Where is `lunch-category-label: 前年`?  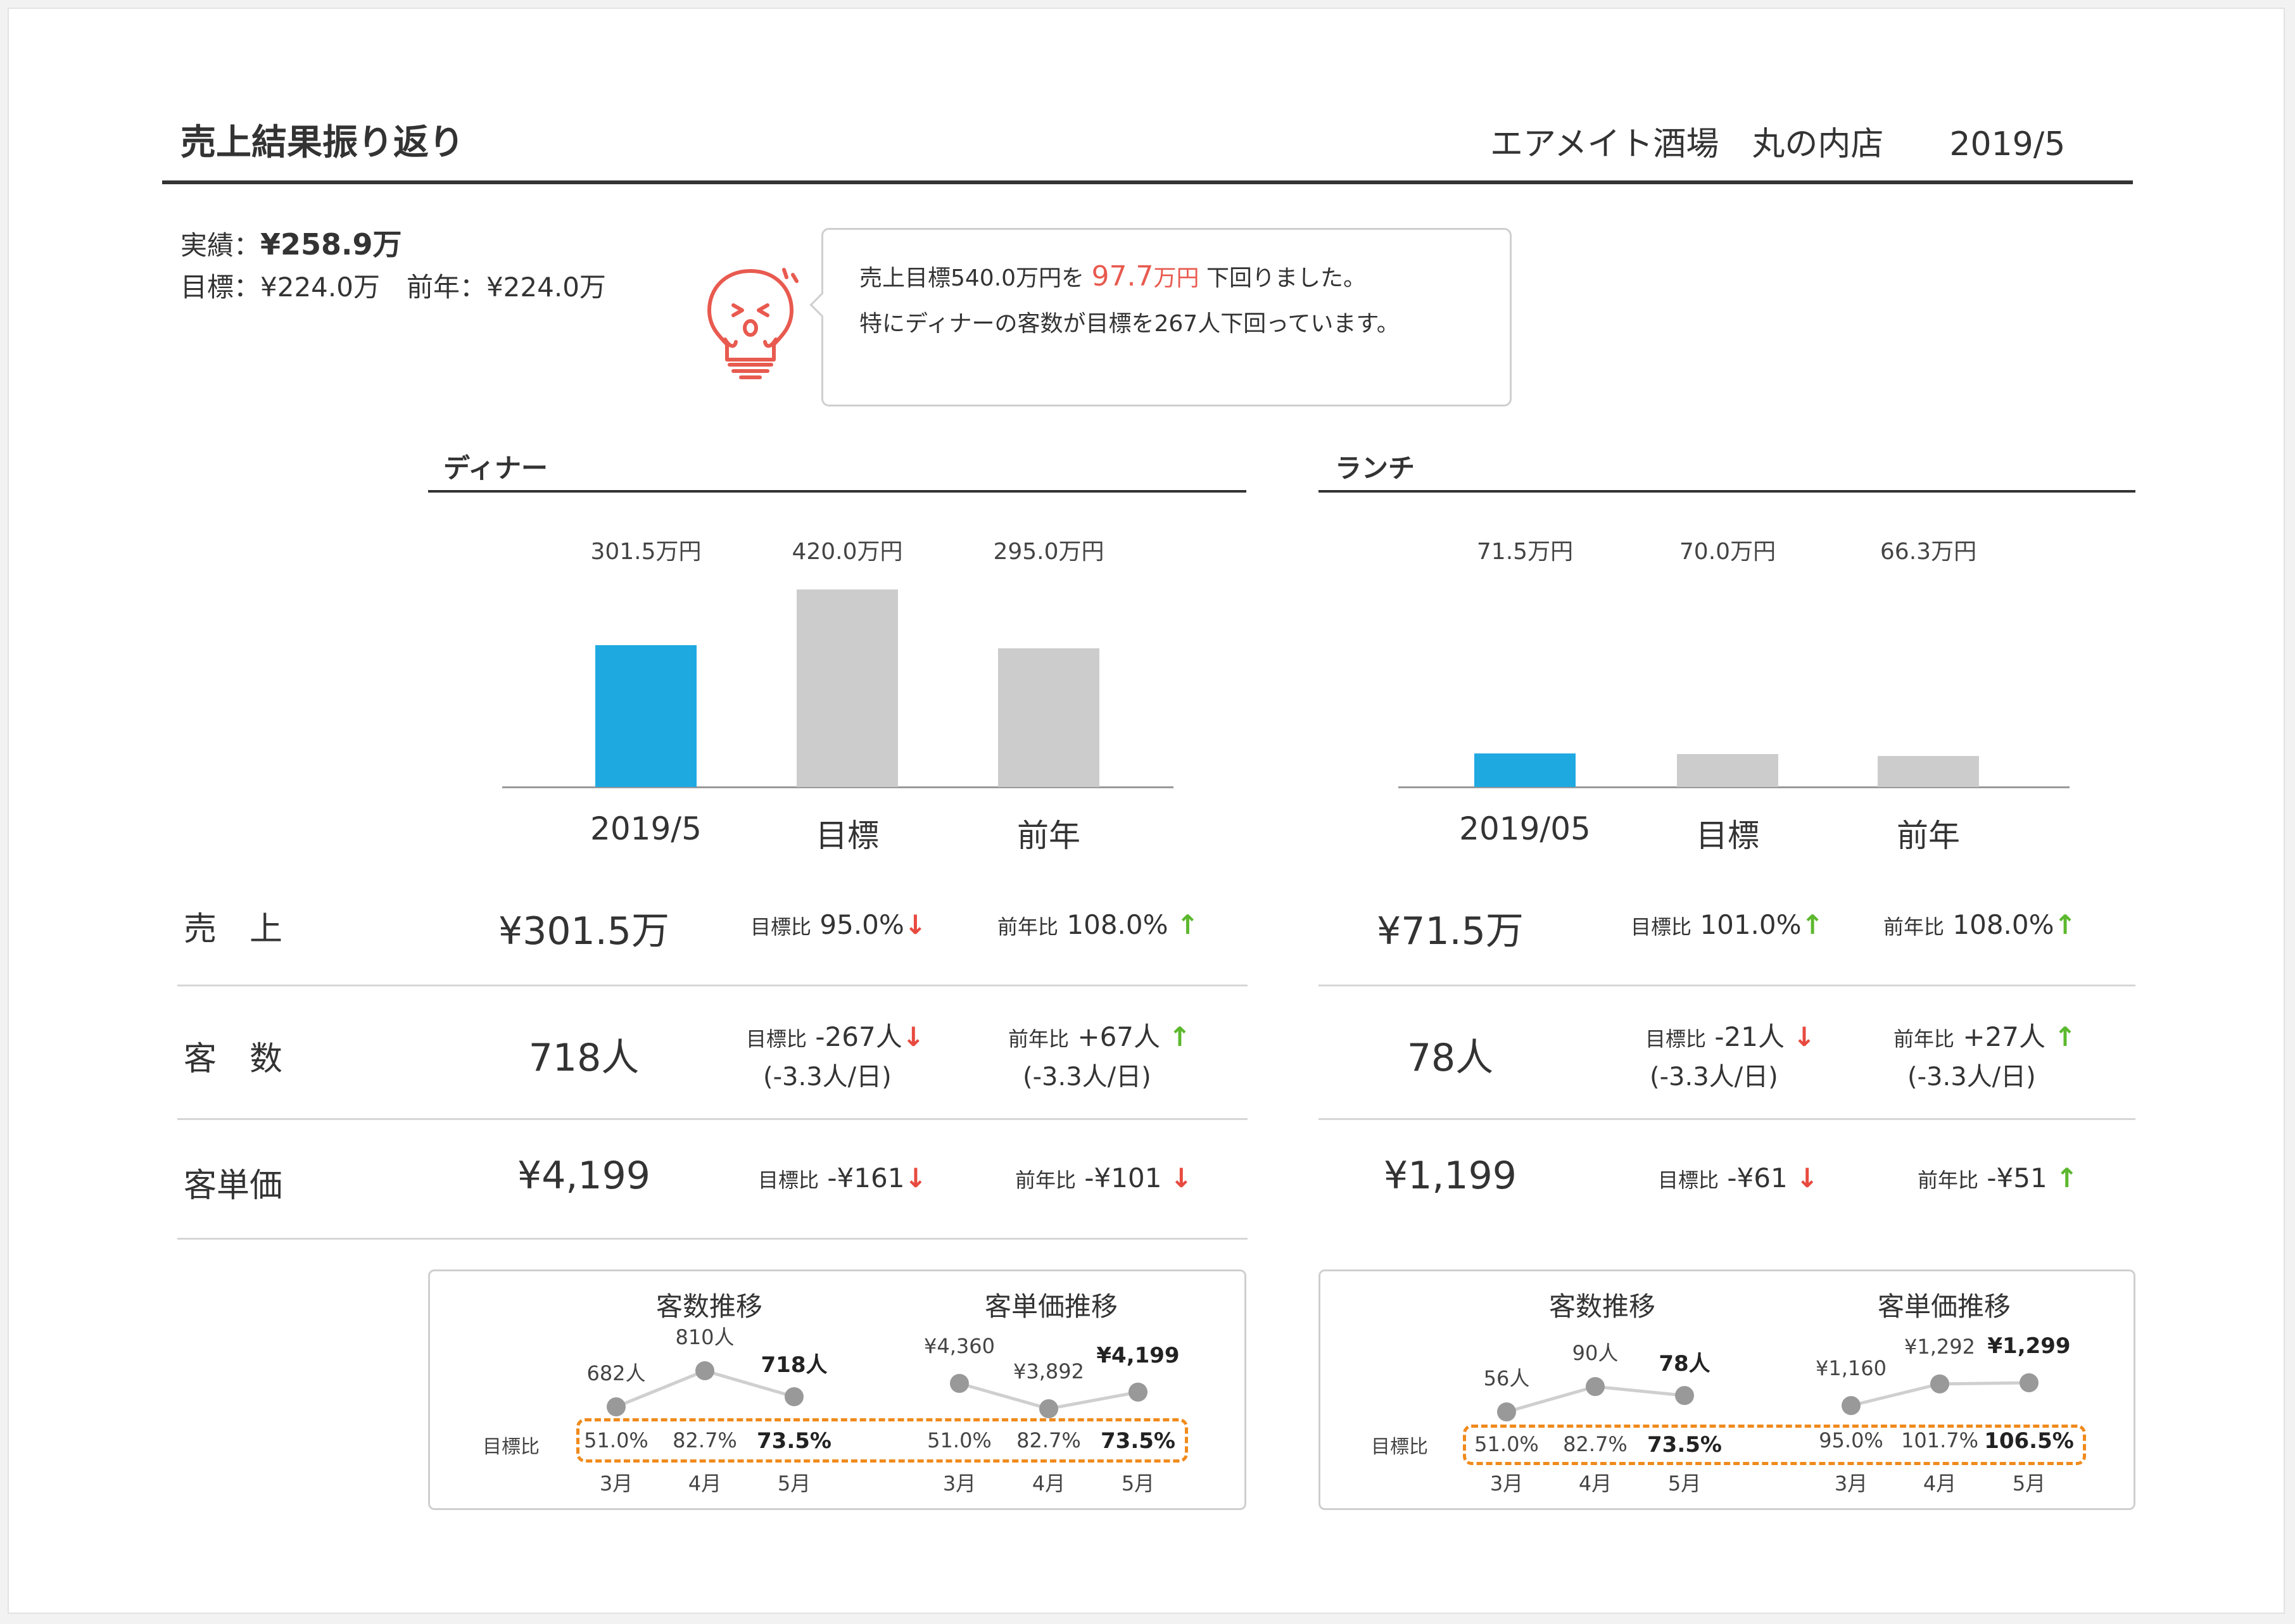 lunch-category-label: 前年 is located at coordinates (1928, 835).